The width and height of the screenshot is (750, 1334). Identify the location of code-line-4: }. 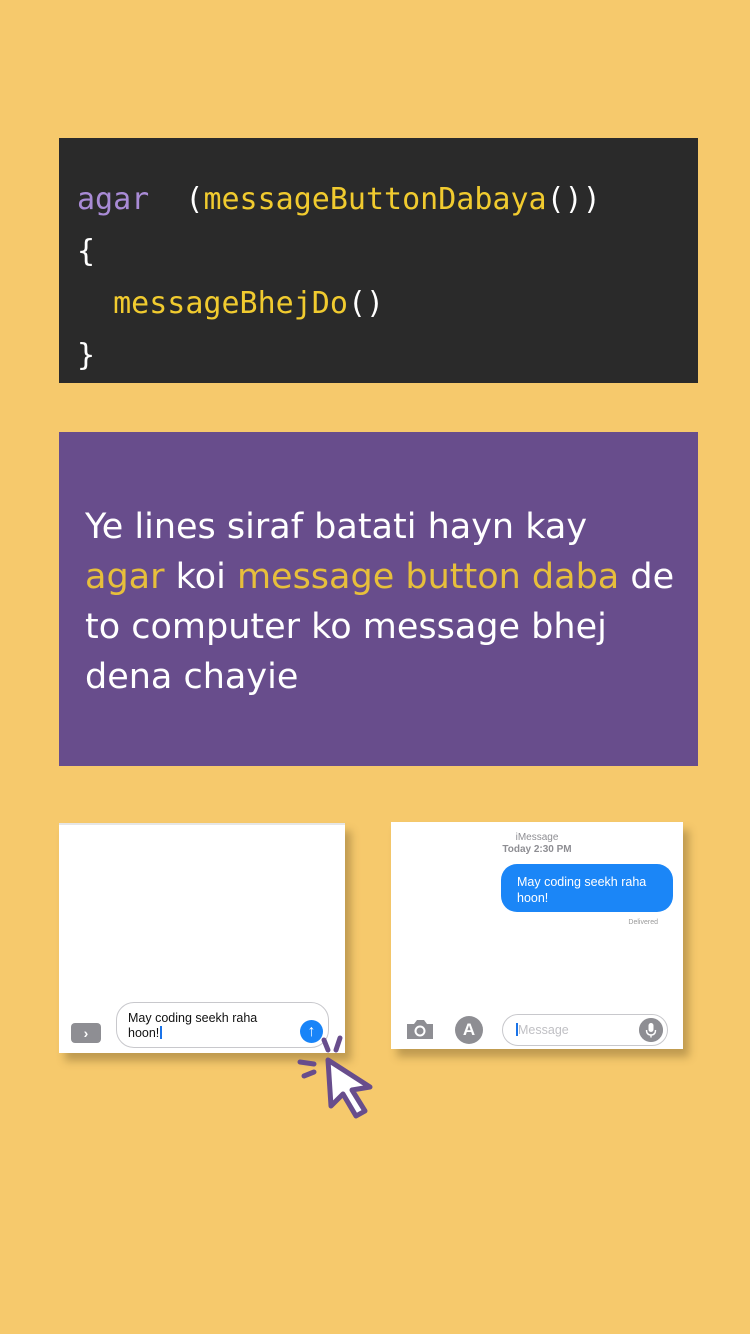
(86, 355).